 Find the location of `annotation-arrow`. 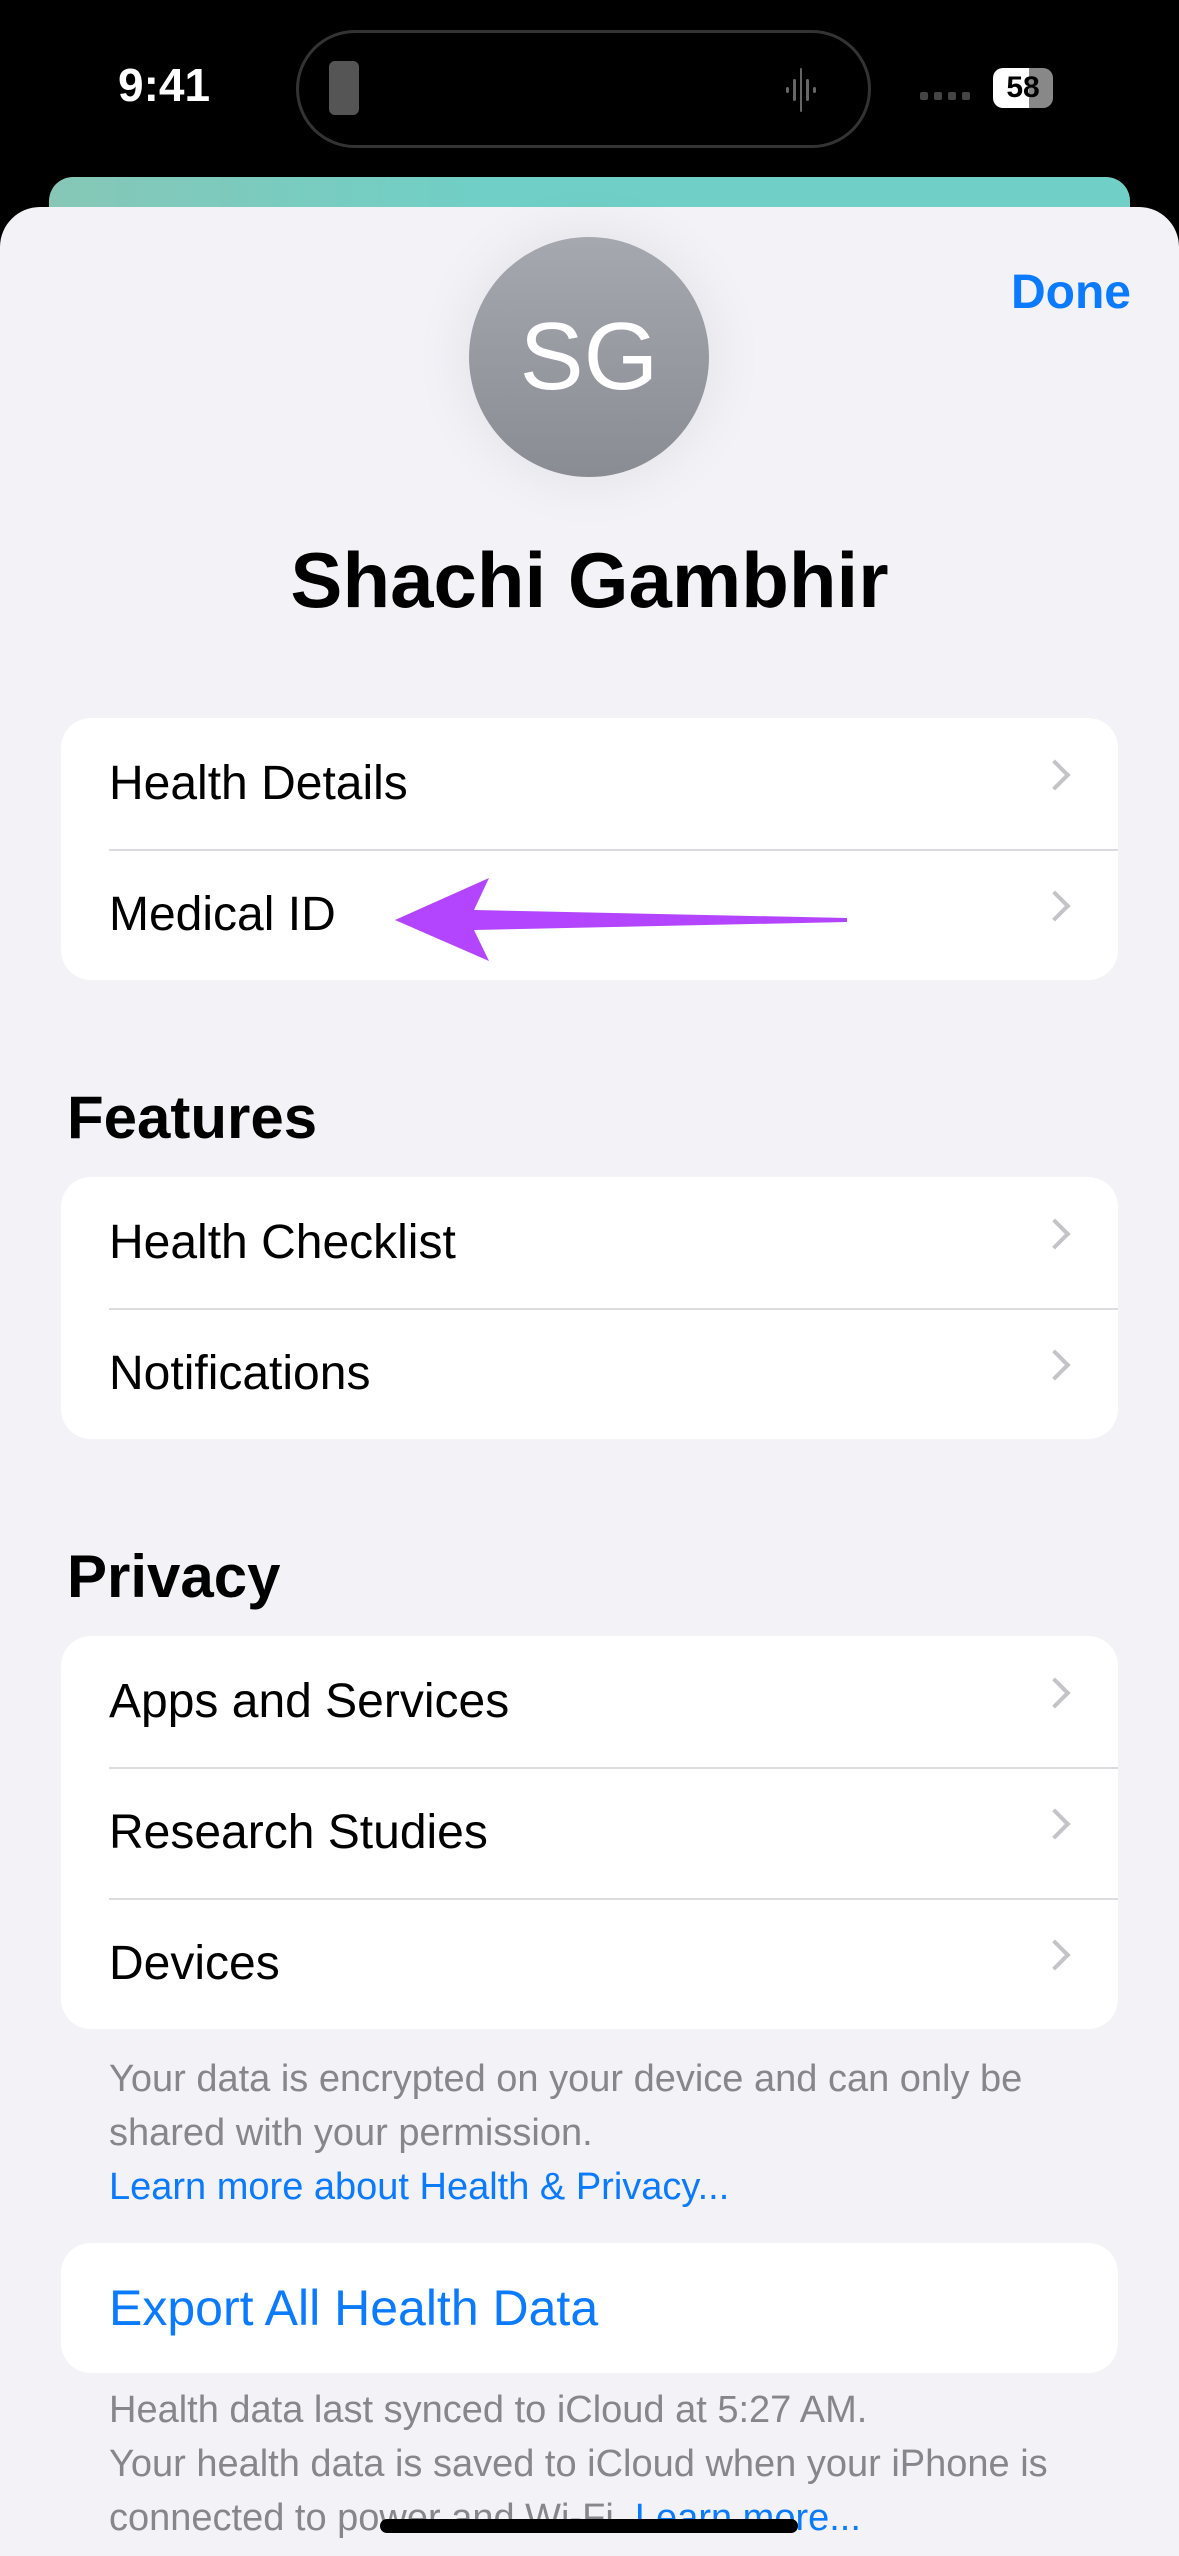

annotation-arrow is located at coordinates (621, 919).